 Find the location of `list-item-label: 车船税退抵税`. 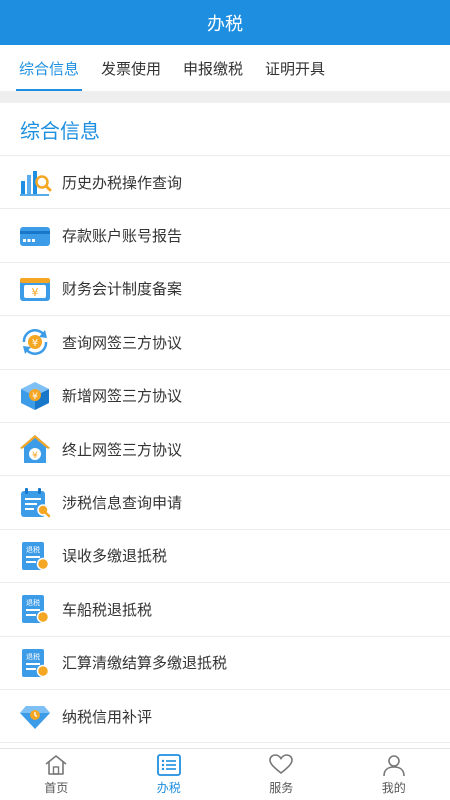

list-item-label: 车船税退抵税 is located at coordinates (107, 609).